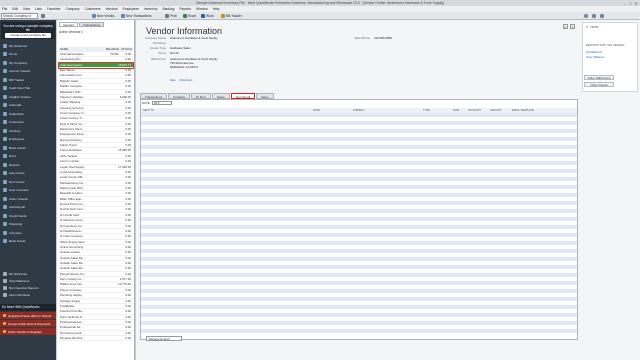  I want to click on sidebar-item-label: Bill Tracker, so click(17, 79).